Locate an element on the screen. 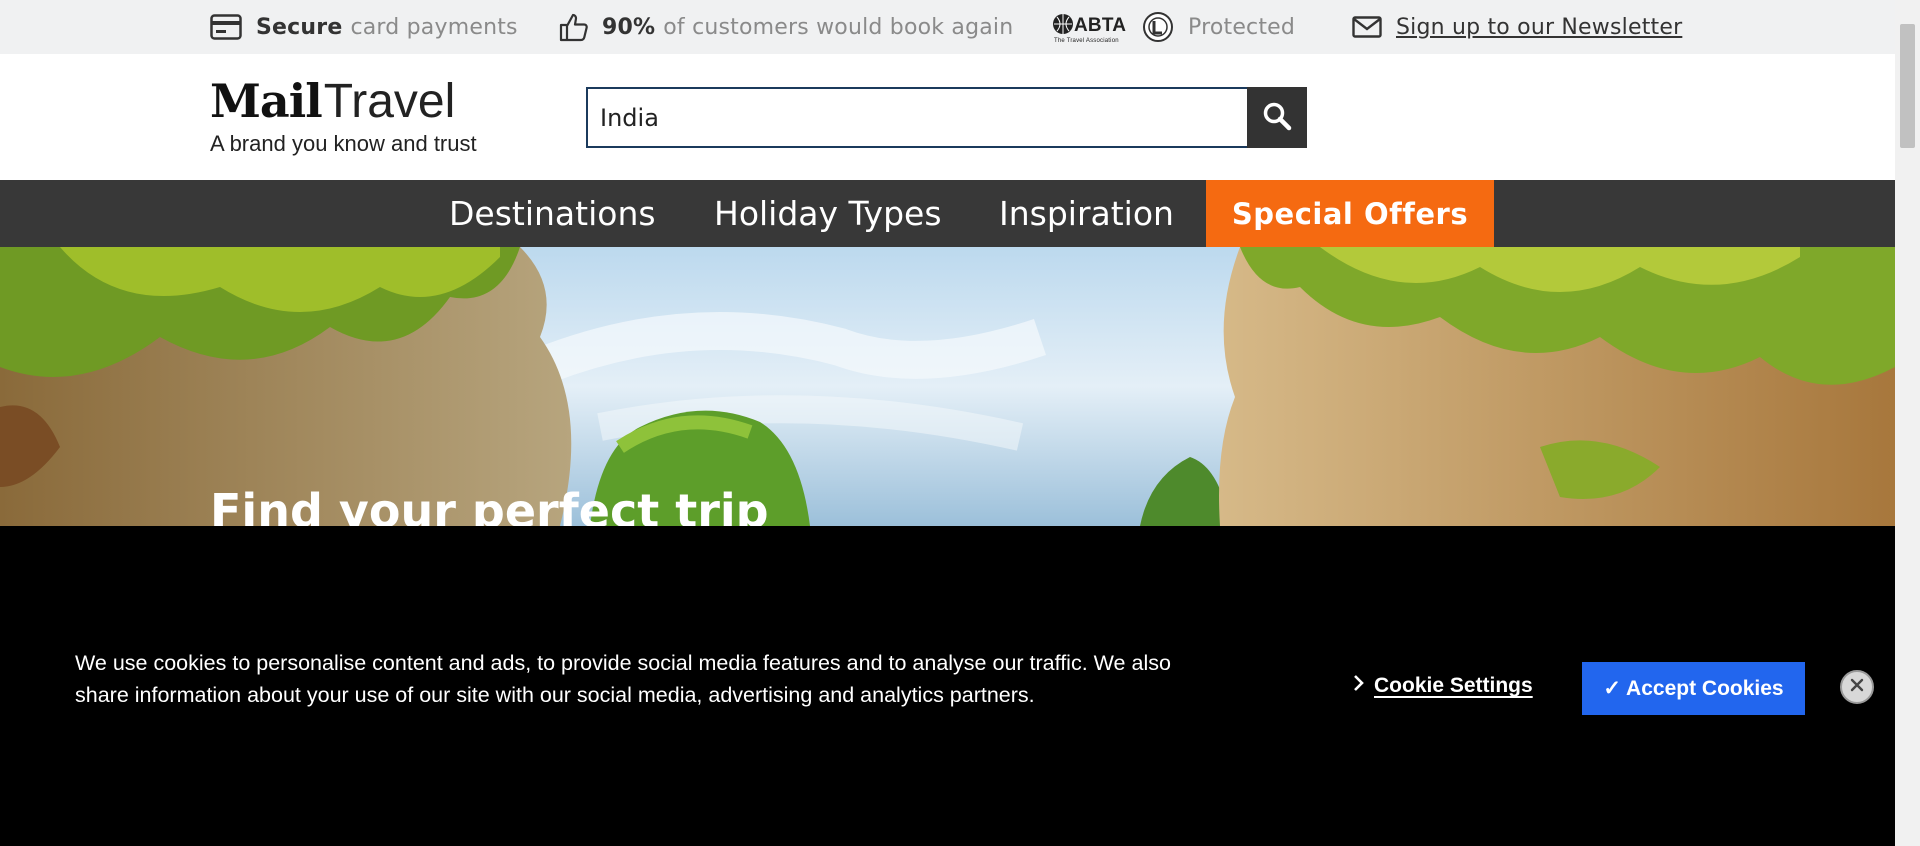  abta-item: ABTA The Travel Association Protected is located at coordinates (1173, 27).